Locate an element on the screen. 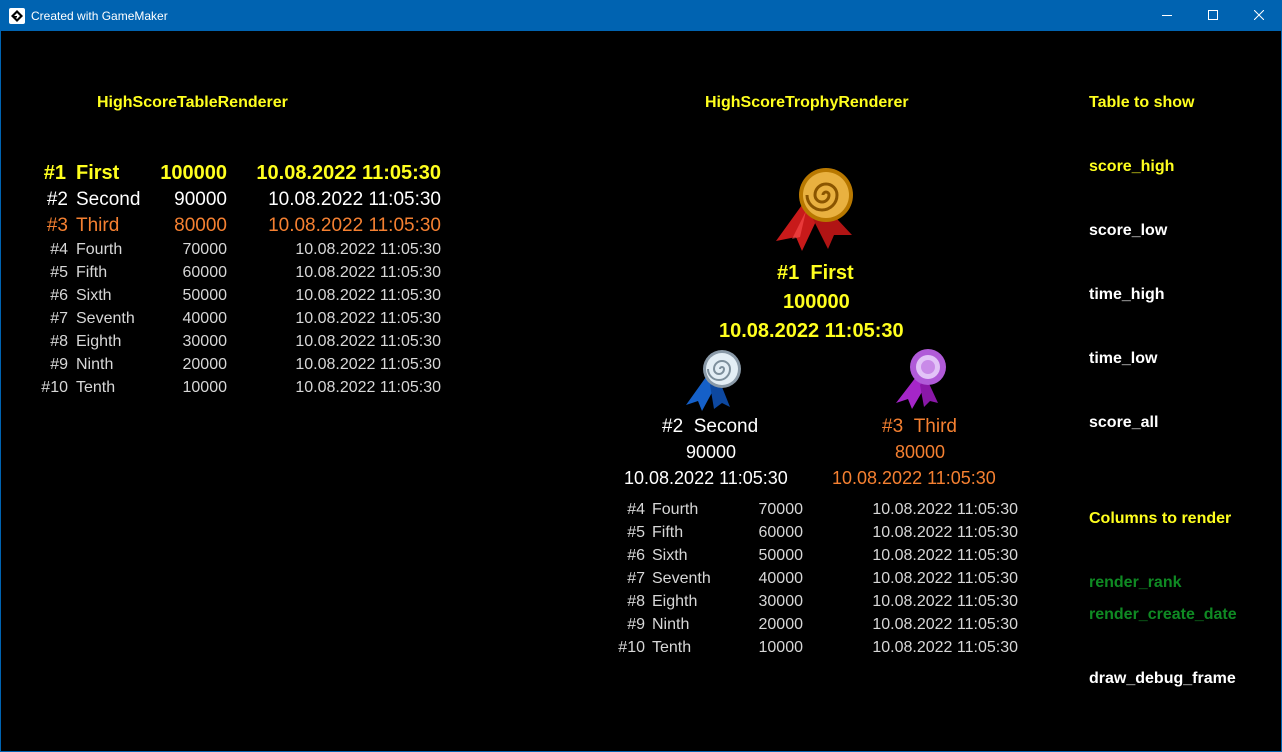 The image size is (1282, 752). table-to-show-heading: Table to show is located at coordinates (1142, 102).